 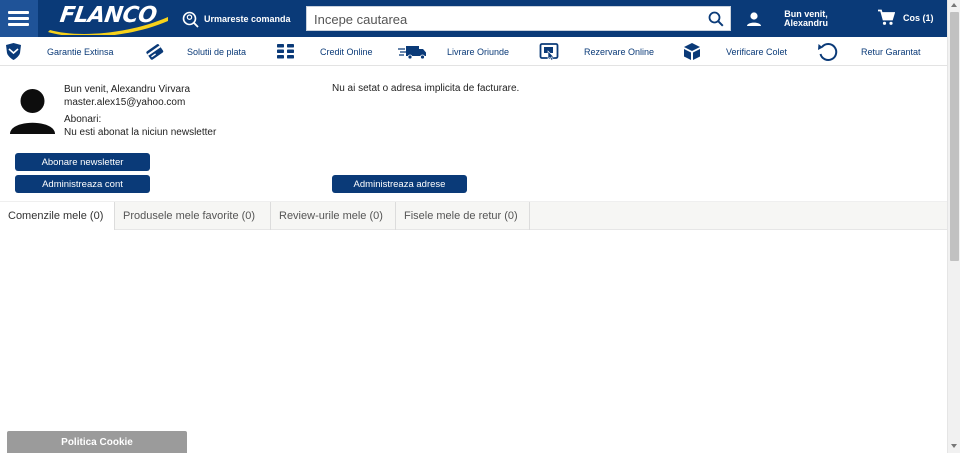 What do you see at coordinates (716, 19) in the screenshot?
I see `search-icon` at bounding box center [716, 19].